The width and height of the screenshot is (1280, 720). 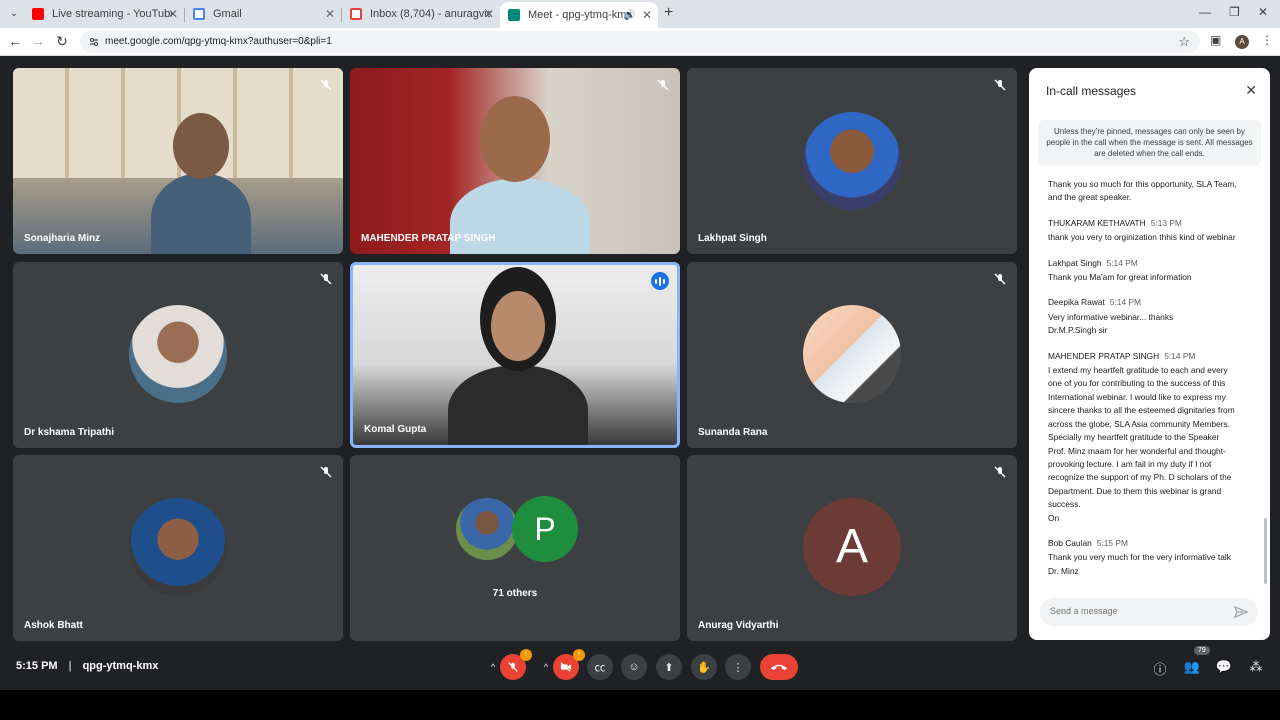 I want to click on profile-avatar: A, so click(x=1242, y=42).